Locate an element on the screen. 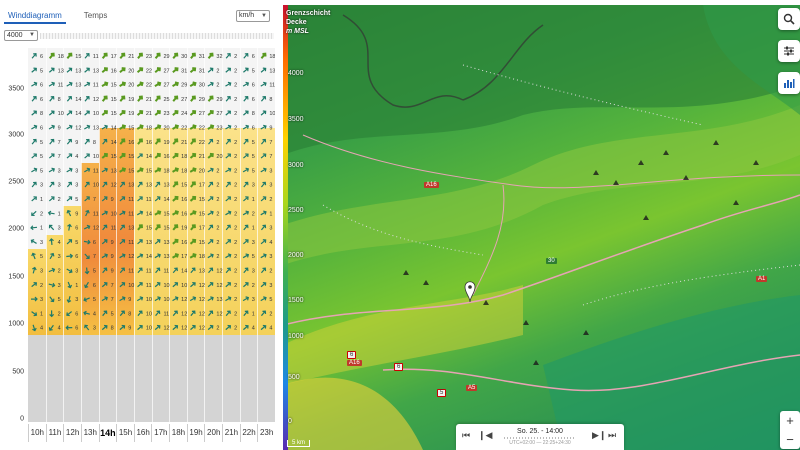 This screenshot has height=450, width=800. road-label: 6 is located at coordinates (352, 355).